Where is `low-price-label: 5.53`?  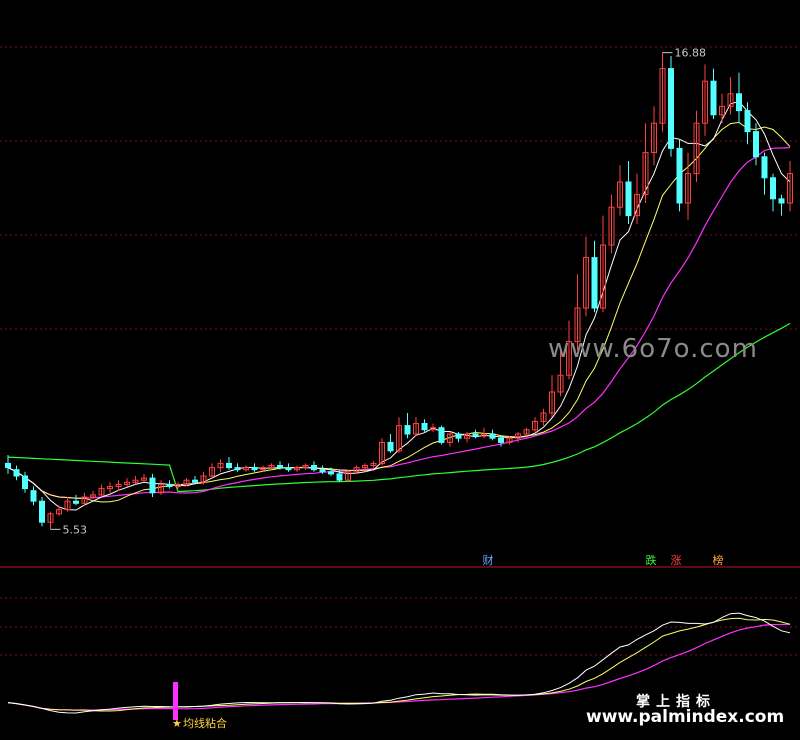 low-price-label: 5.53 is located at coordinates (75, 529).